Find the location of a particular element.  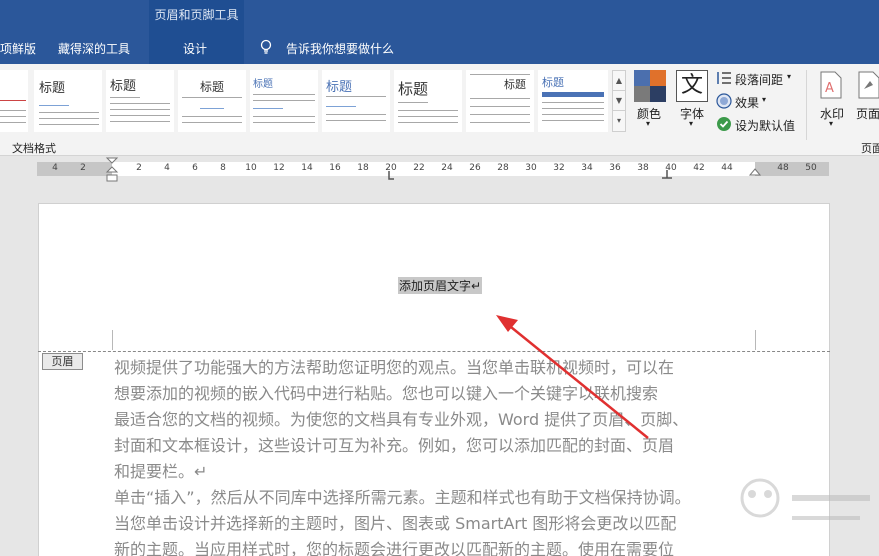

body-line: 最适合您的文档的视频。为使您的文档具有专业外观，Word 提供了页眉、页脚、 is located at coordinates (401, 419).